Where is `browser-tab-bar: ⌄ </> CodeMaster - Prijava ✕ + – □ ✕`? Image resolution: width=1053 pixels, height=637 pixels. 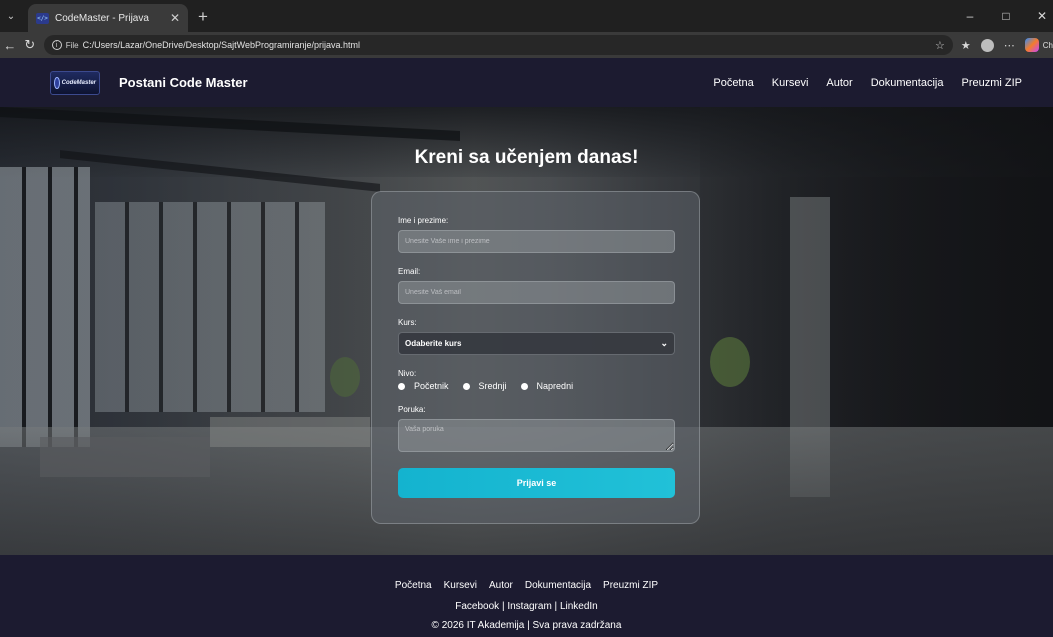 browser-tab-bar: ⌄ </> CodeMaster - Prijava ✕ + – □ ✕ is located at coordinates (526, 16).